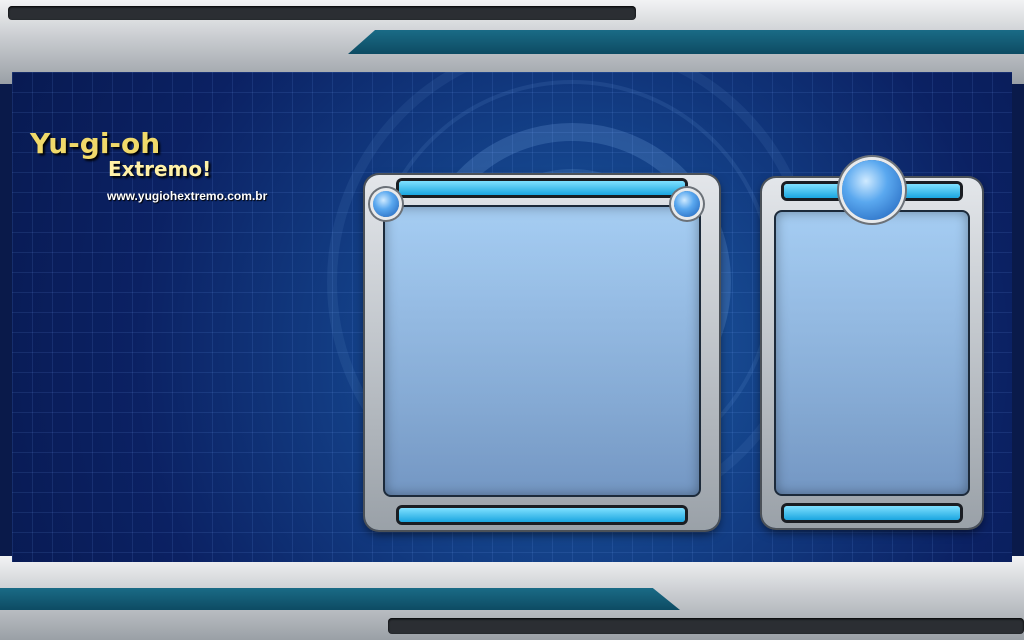  I want to click on bottom-teal-strip, so click(340, 599).